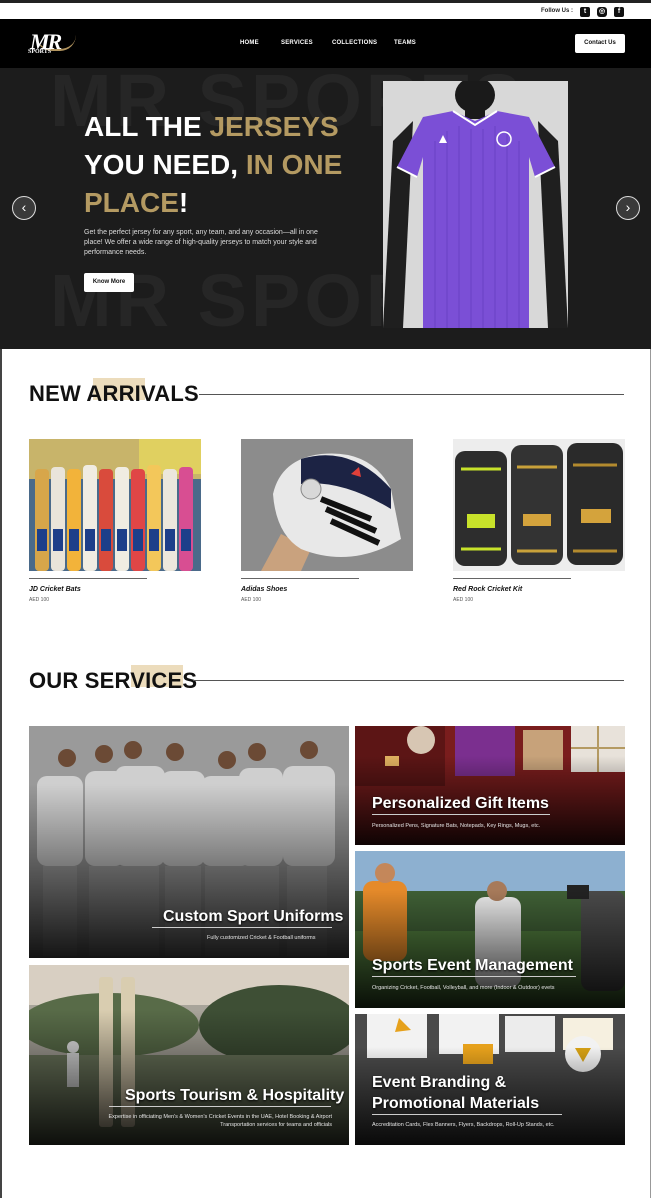 The image size is (651, 1198). I want to click on hero-title-gold2: IN ONE, so click(294, 164).